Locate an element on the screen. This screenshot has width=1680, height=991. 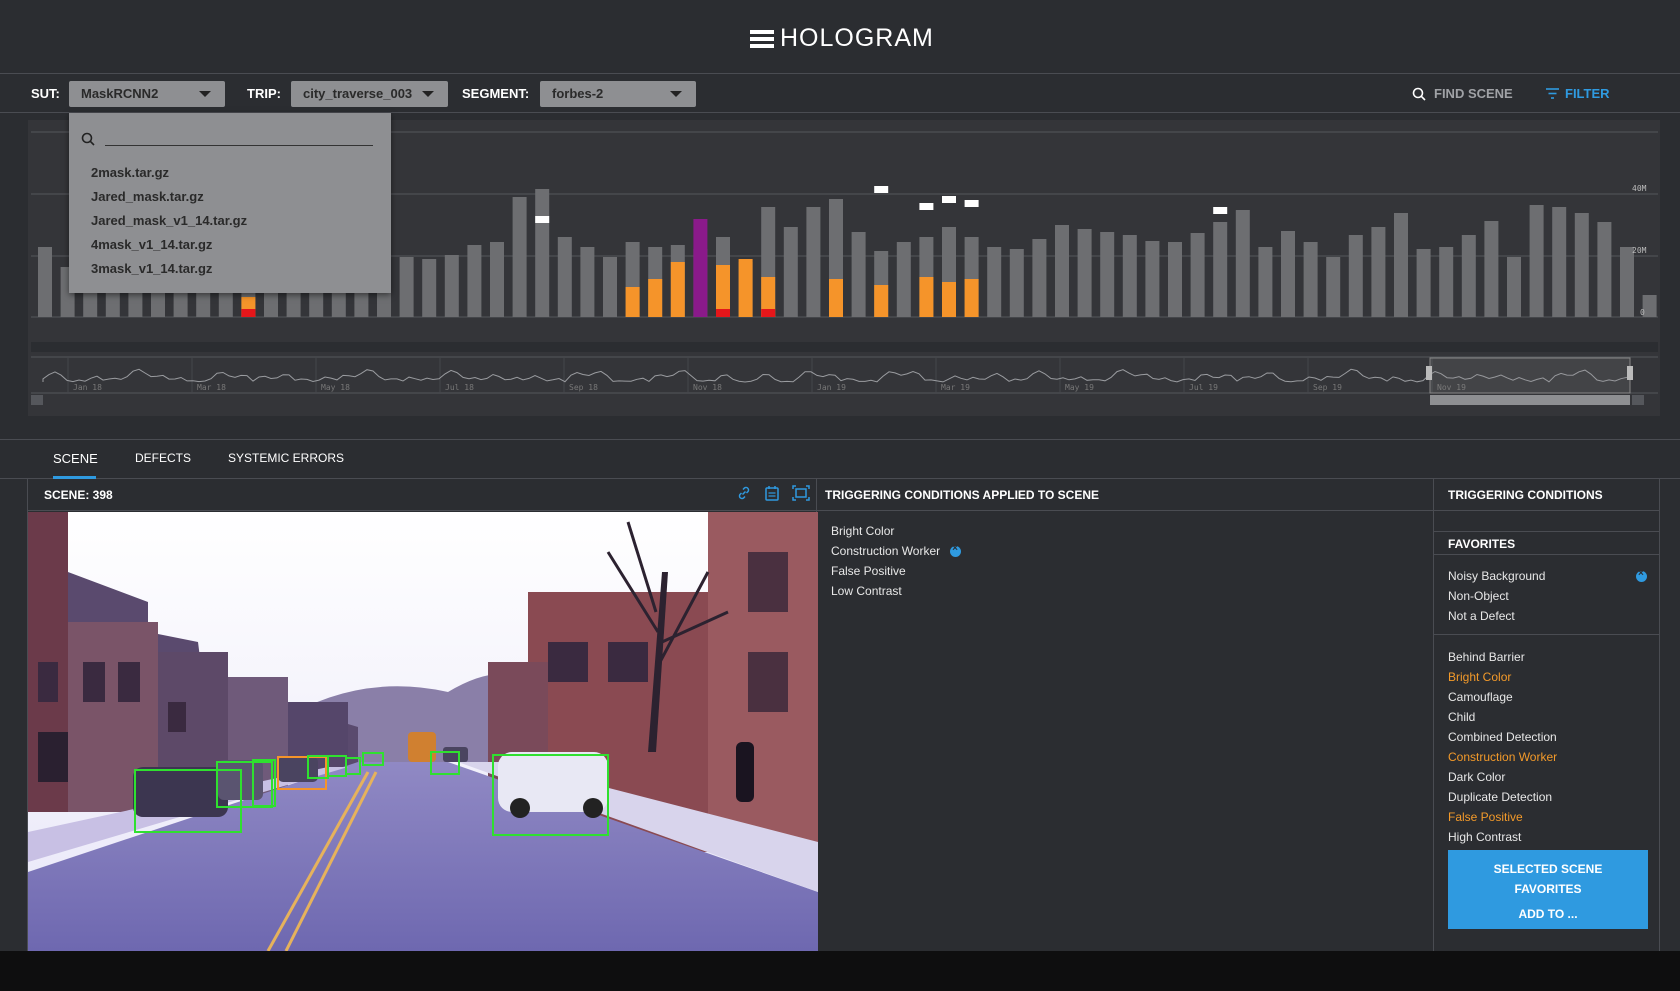
link-icon is located at coordinates (744, 493).